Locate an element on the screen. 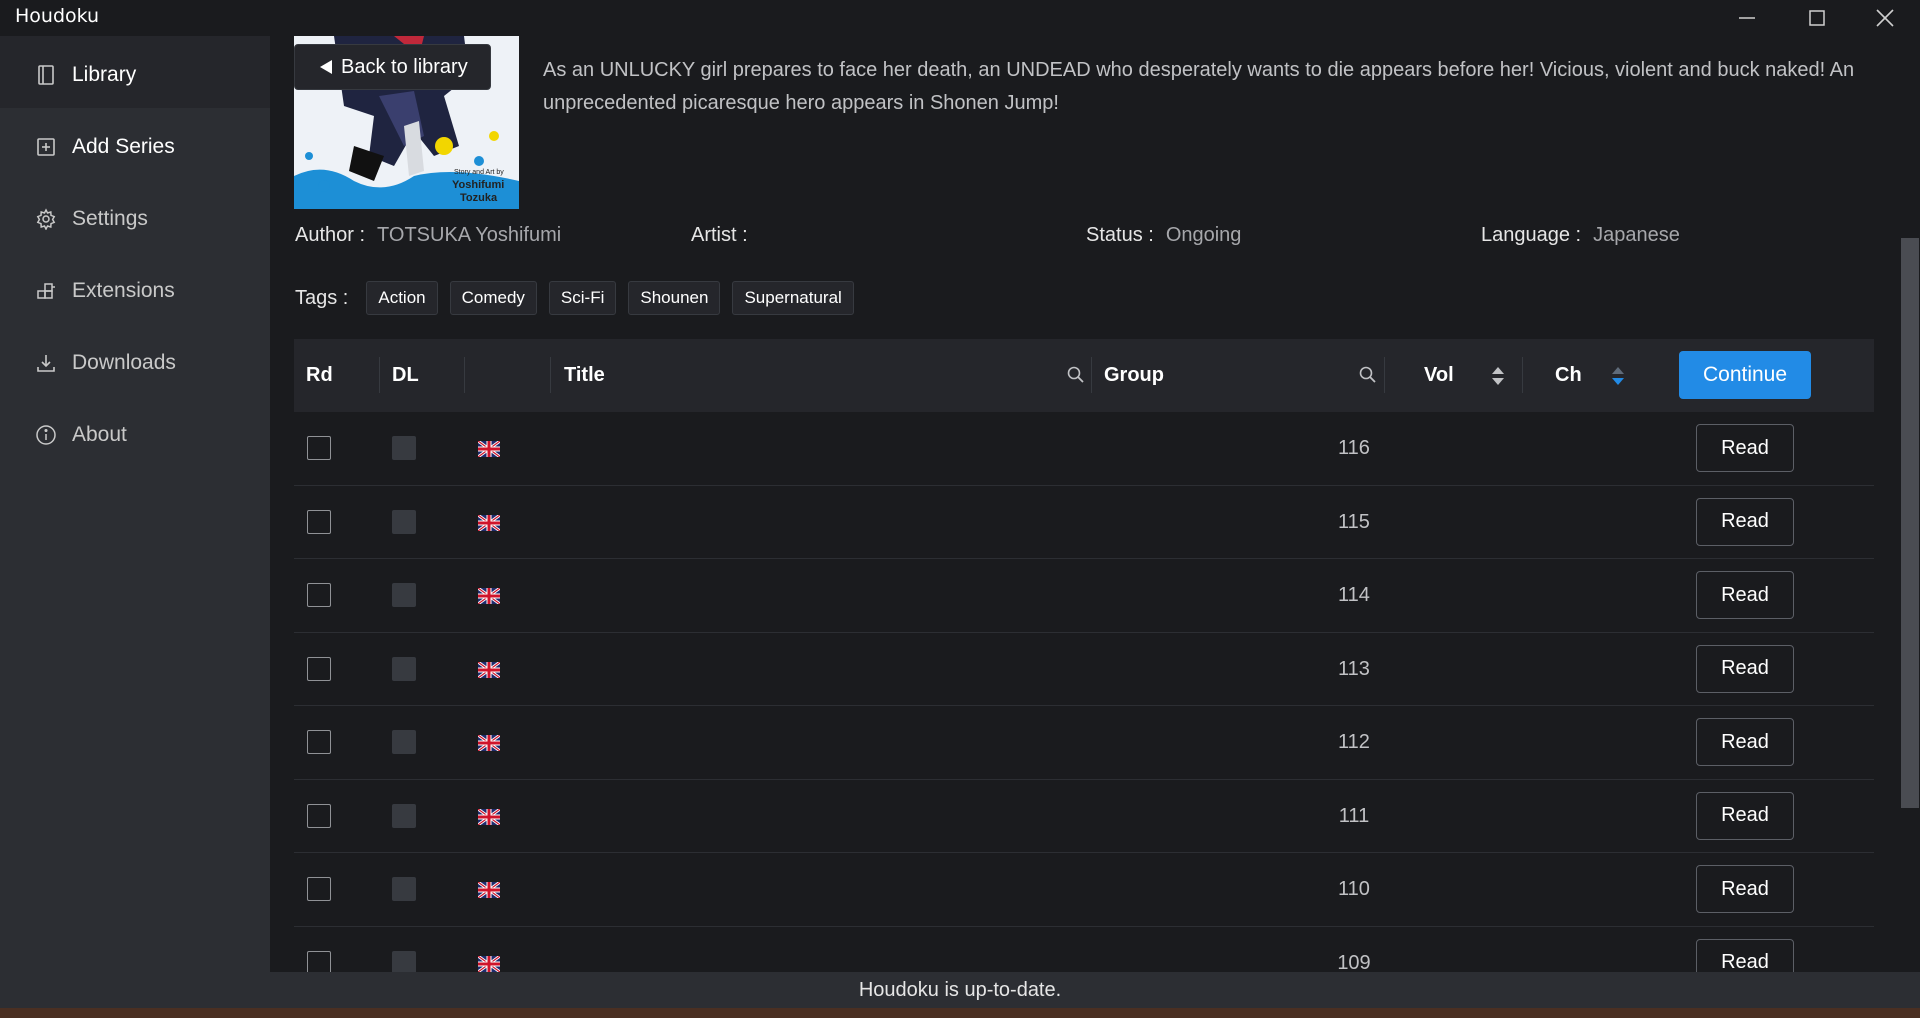 This screenshot has height=1018, width=1920. chapter-number: 113 is located at coordinates (1354, 668).